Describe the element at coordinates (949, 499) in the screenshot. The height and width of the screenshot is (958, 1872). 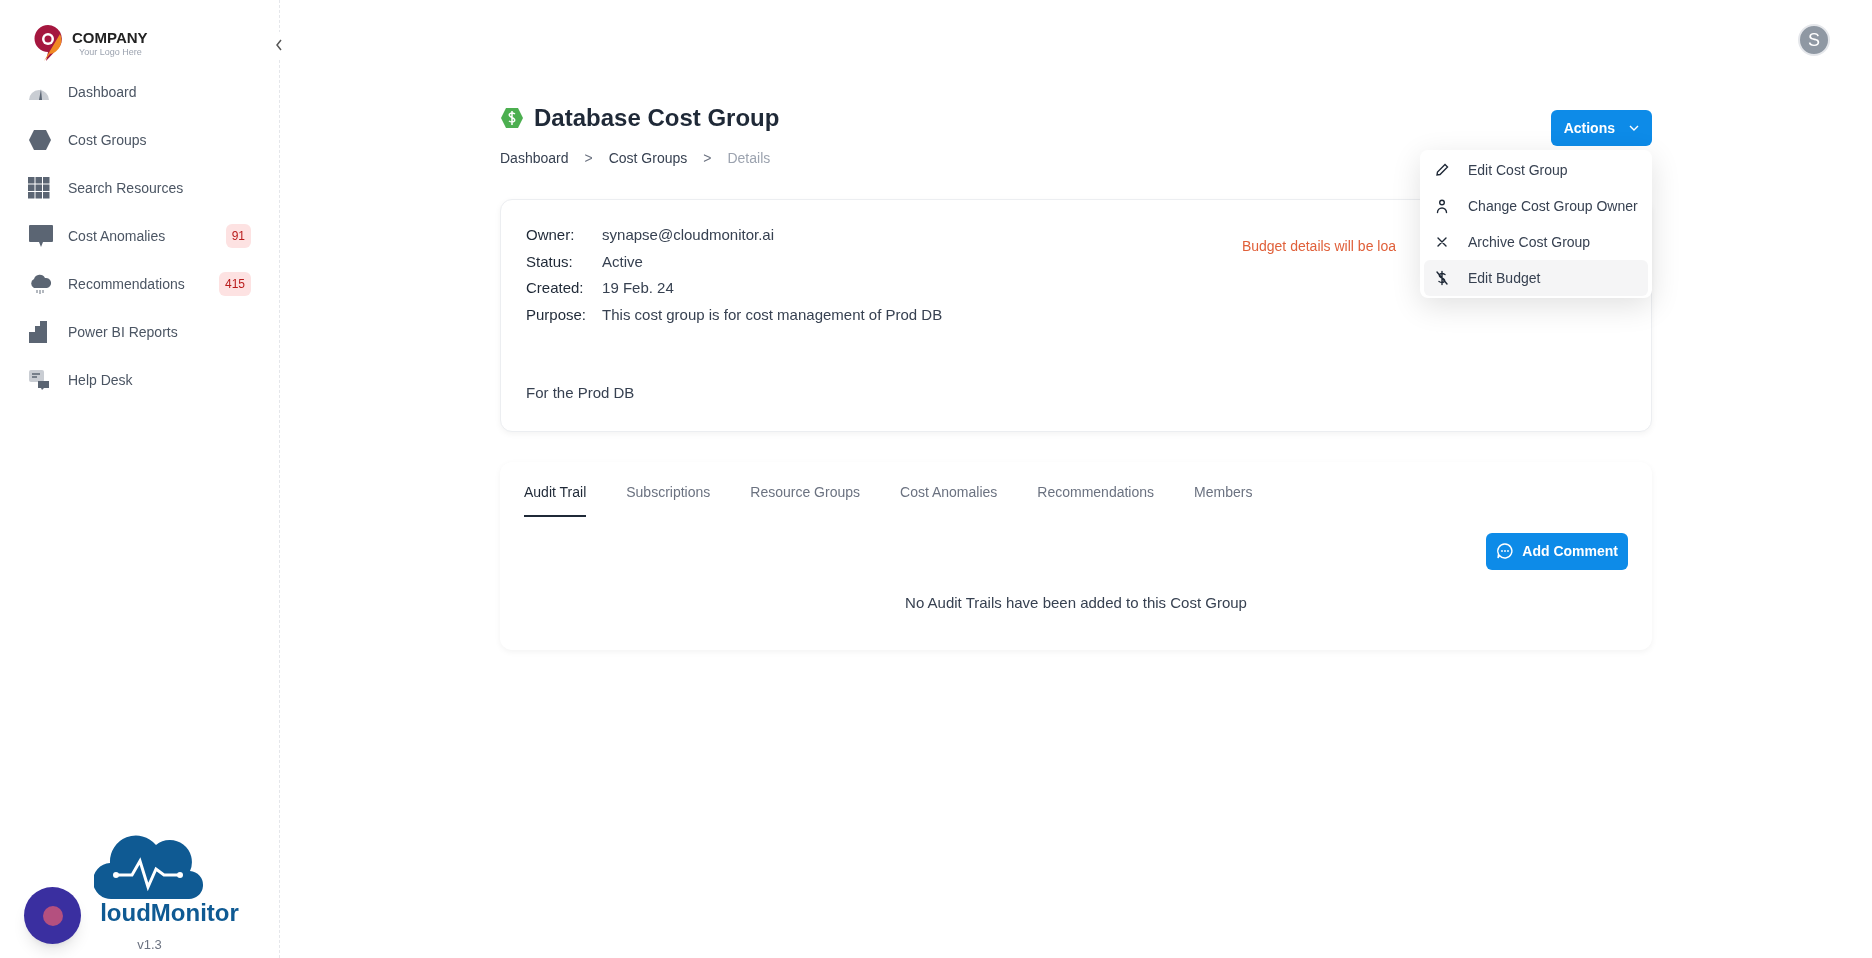
I see `tab: Cost Anomalies` at that location.